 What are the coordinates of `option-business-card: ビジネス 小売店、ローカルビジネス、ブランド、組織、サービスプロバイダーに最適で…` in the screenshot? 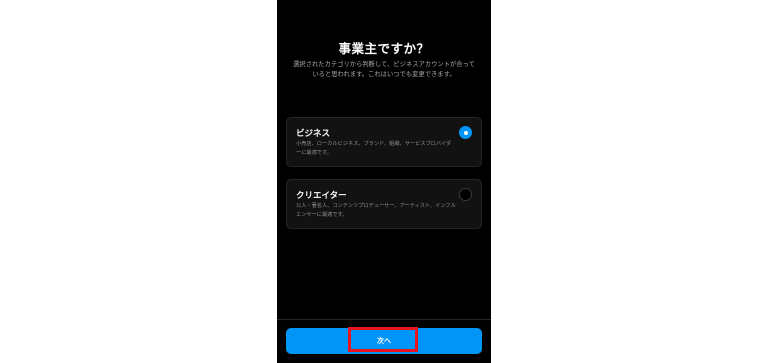 It's located at (384, 142).